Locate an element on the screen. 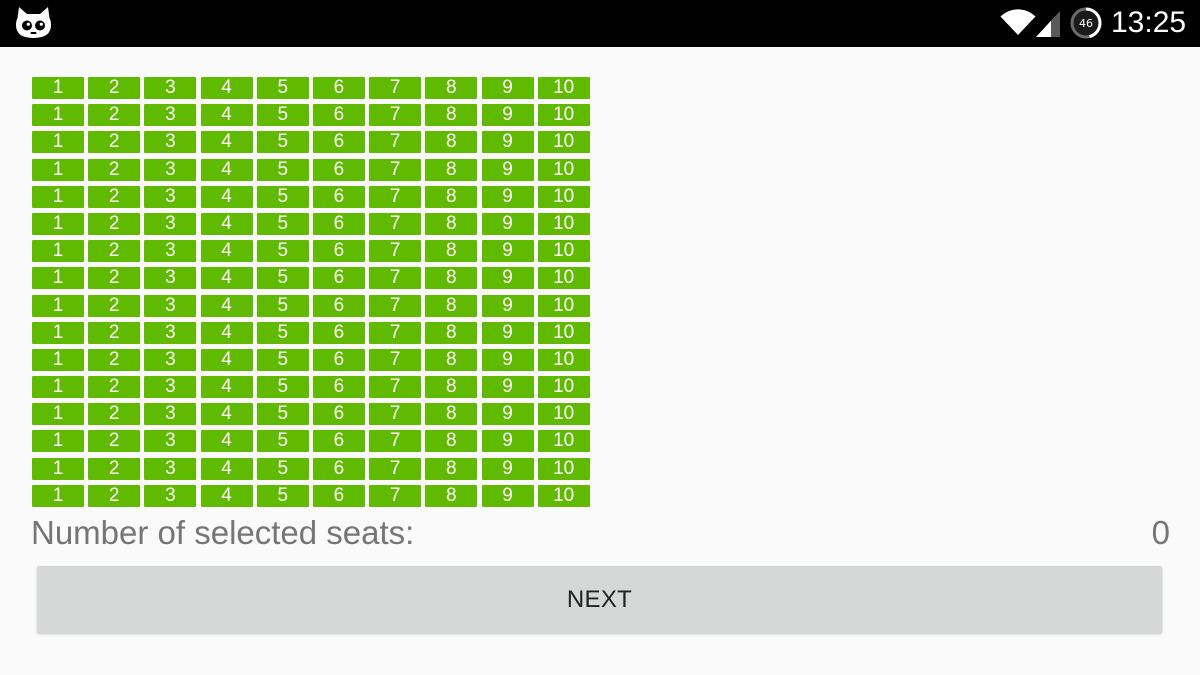 The width and height of the screenshot is (1200, 675). next-button: NEXT is located at coordinates (599, 599).